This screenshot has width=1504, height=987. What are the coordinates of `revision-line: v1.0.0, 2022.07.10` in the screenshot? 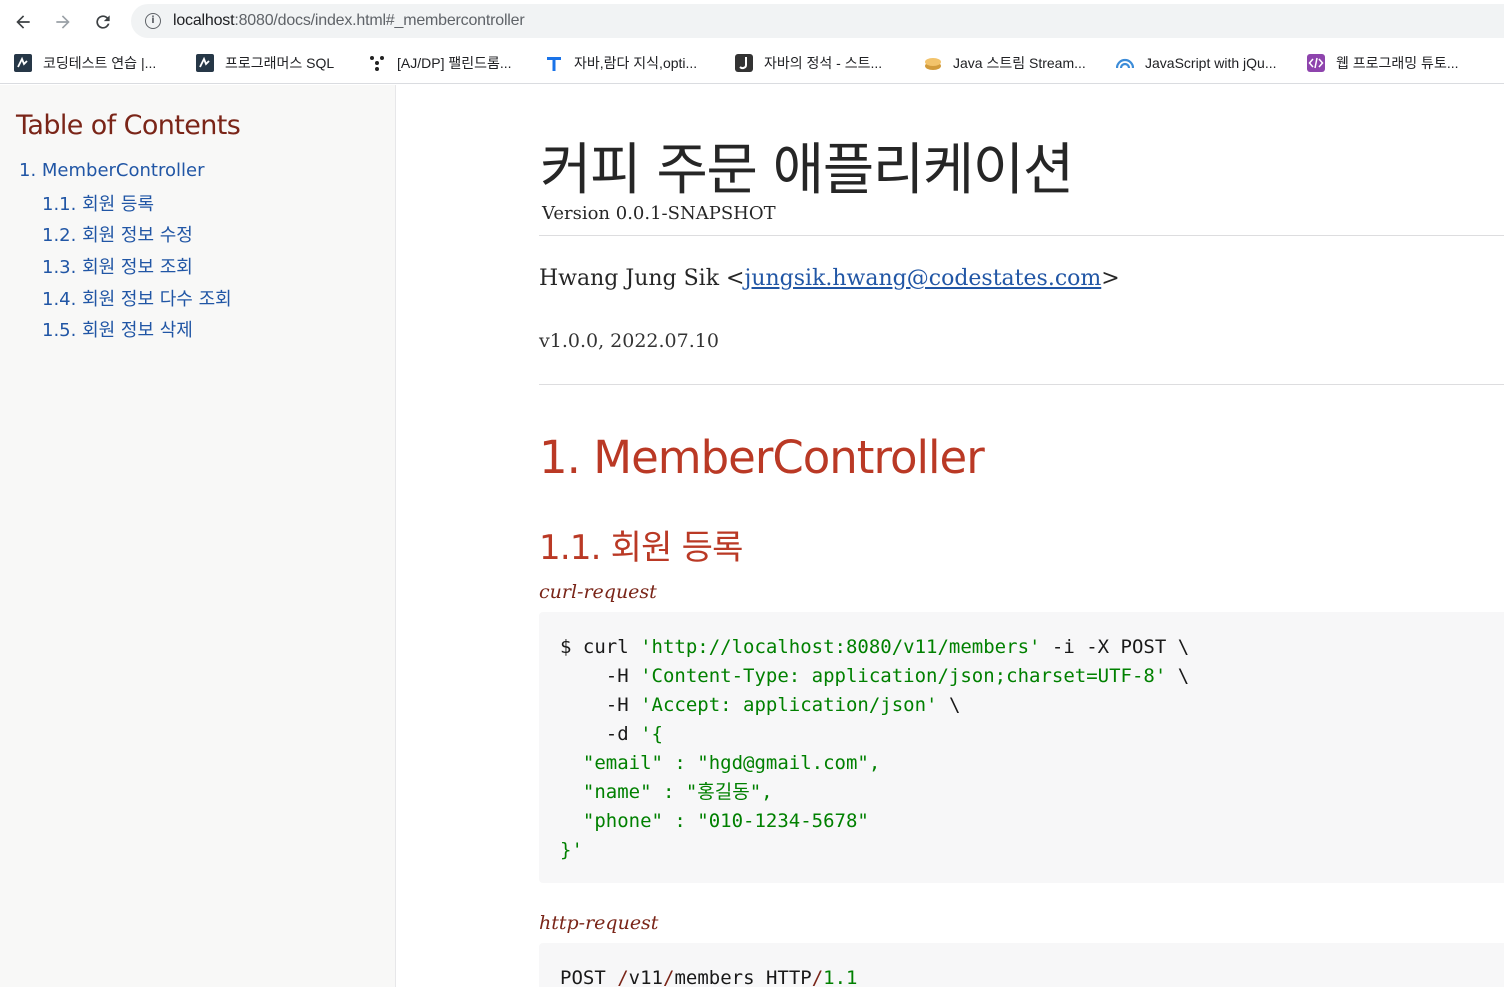 It's located at (629, 341).